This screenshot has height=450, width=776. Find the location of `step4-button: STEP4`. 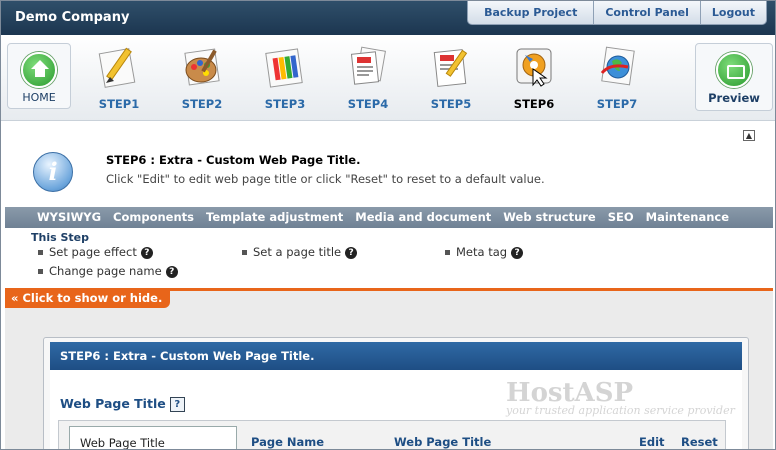

step4-button: STEP4 is located at coordinates (368, 76).